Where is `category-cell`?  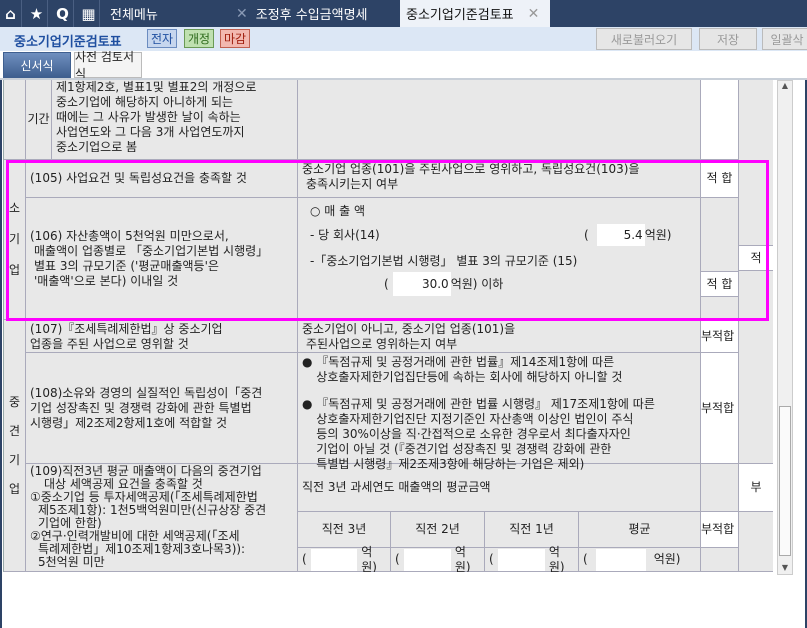 category-cell is located at coordinates (15, 120).